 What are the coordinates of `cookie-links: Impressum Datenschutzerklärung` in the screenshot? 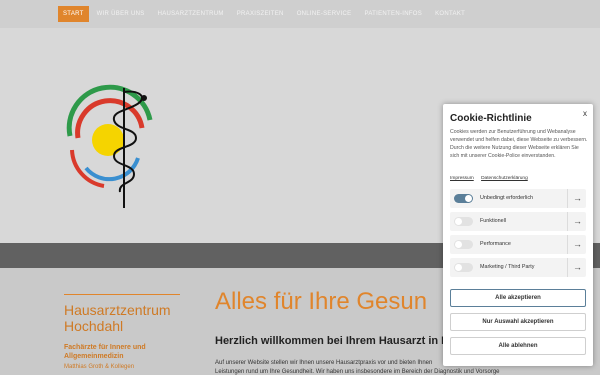 It's located at (492, 178).